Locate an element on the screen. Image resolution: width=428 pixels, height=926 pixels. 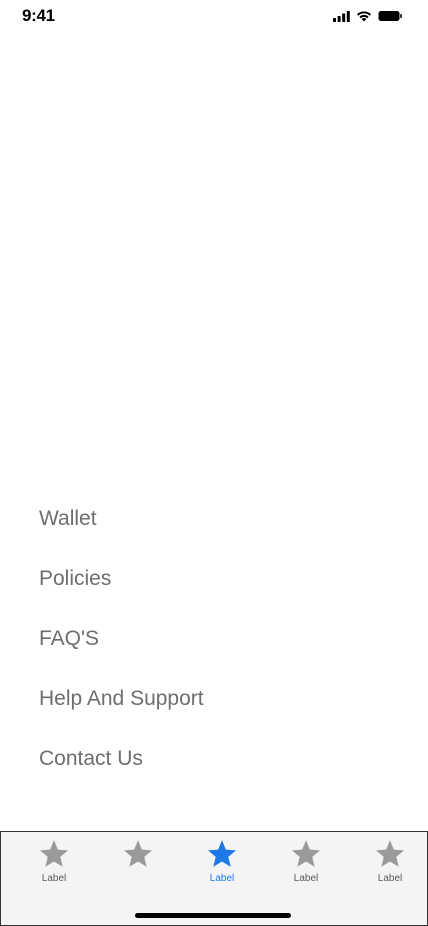
cellular-signal-icon is located at coordinates (341, 16).